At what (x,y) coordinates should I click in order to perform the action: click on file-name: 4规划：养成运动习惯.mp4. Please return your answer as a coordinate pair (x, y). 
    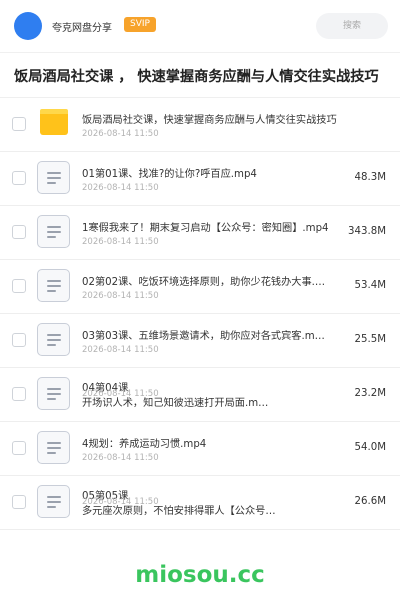
    Looking at the image, I should click on (144, 444).